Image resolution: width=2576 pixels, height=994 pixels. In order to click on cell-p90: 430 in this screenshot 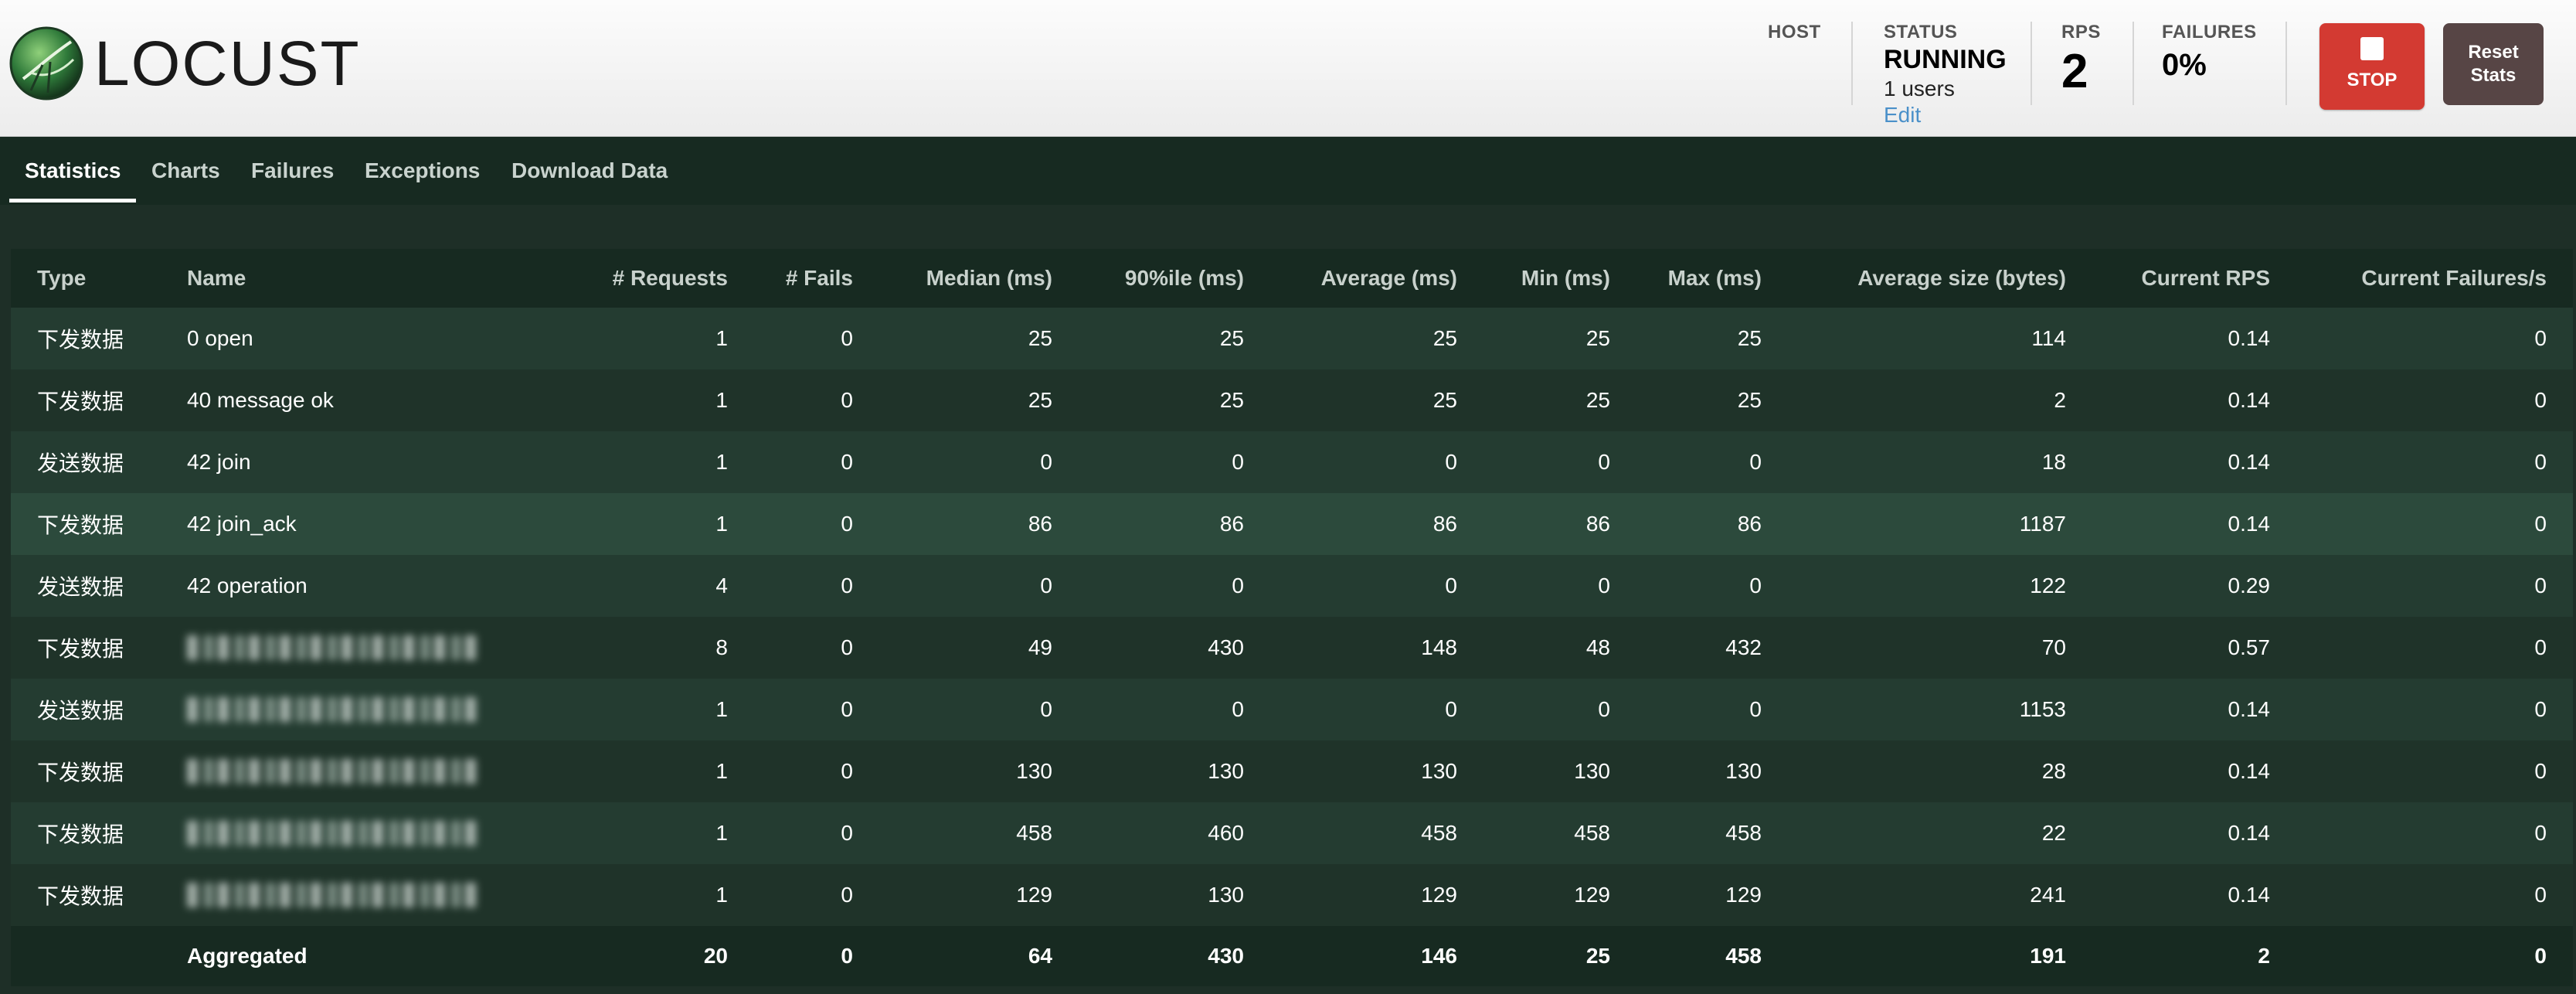, I will do `click(1226, 956)`.